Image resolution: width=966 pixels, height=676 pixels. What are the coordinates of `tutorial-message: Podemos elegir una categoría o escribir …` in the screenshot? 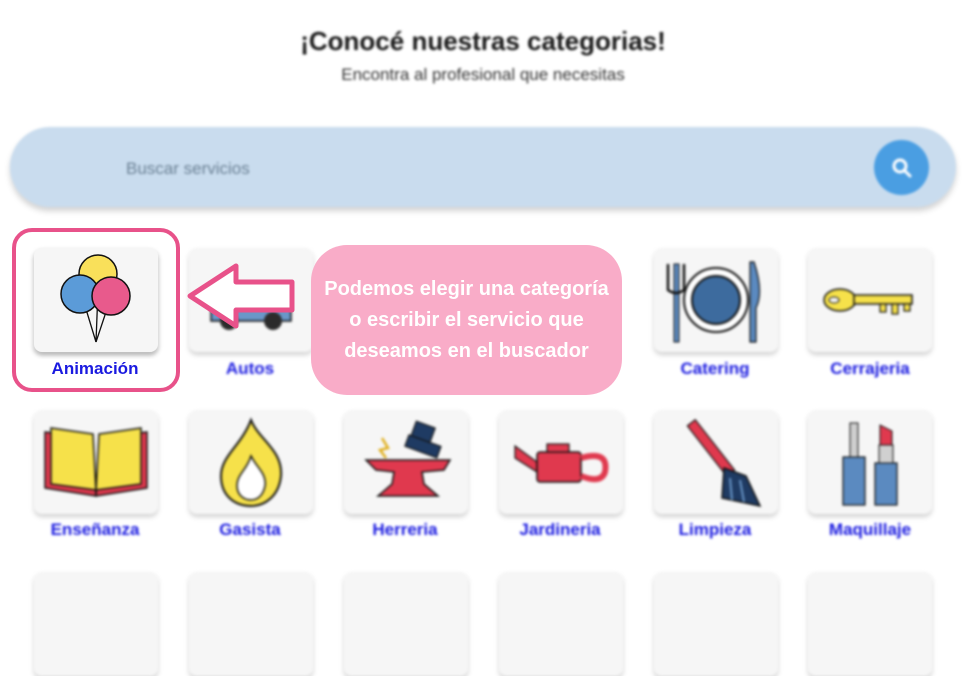 It's located at (466, 319).